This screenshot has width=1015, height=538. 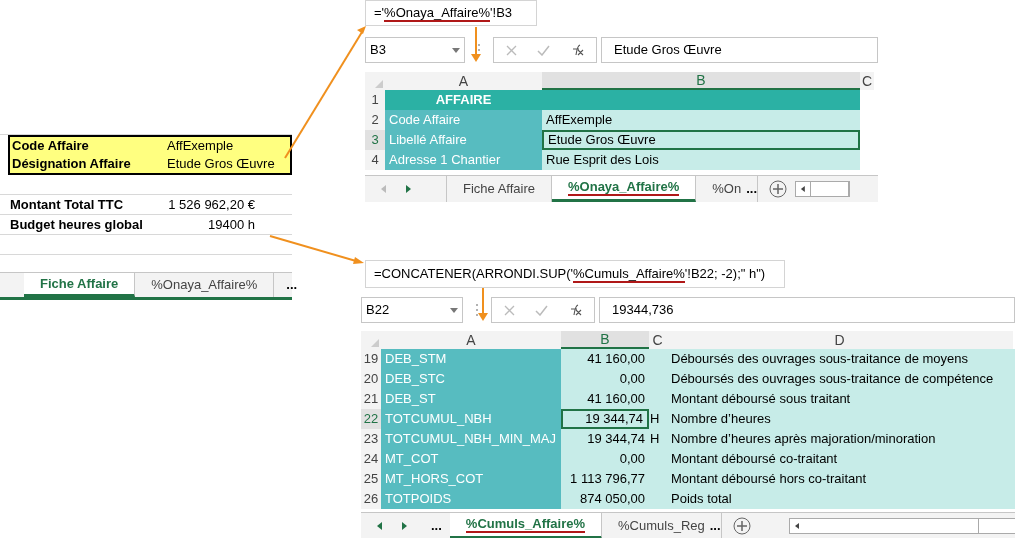 What do you see at coordinates (371, 479) in the screenshot?
I see `row-header: 25` at bounding box center [371, 479].